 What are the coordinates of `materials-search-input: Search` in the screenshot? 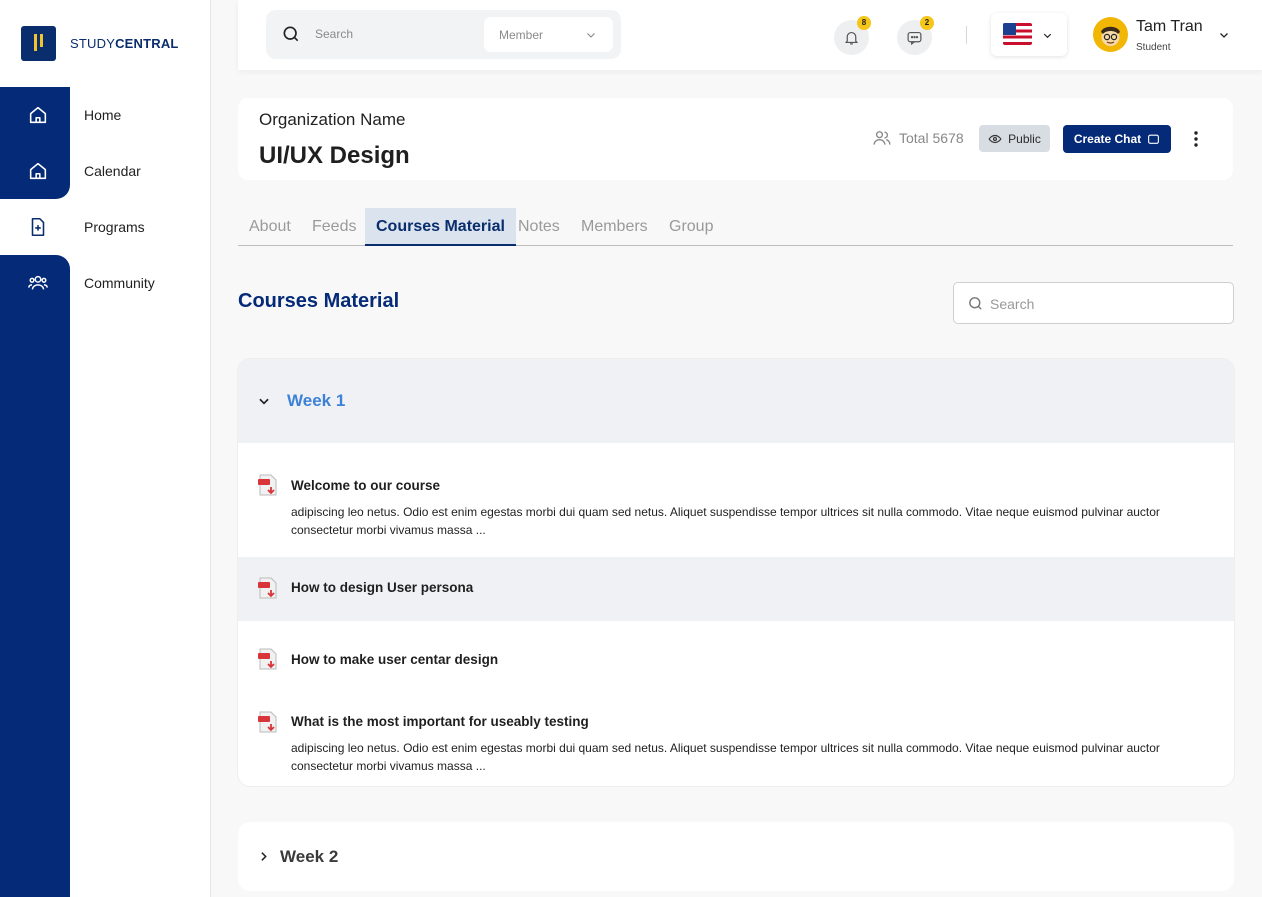 It's located at (1012, 304).